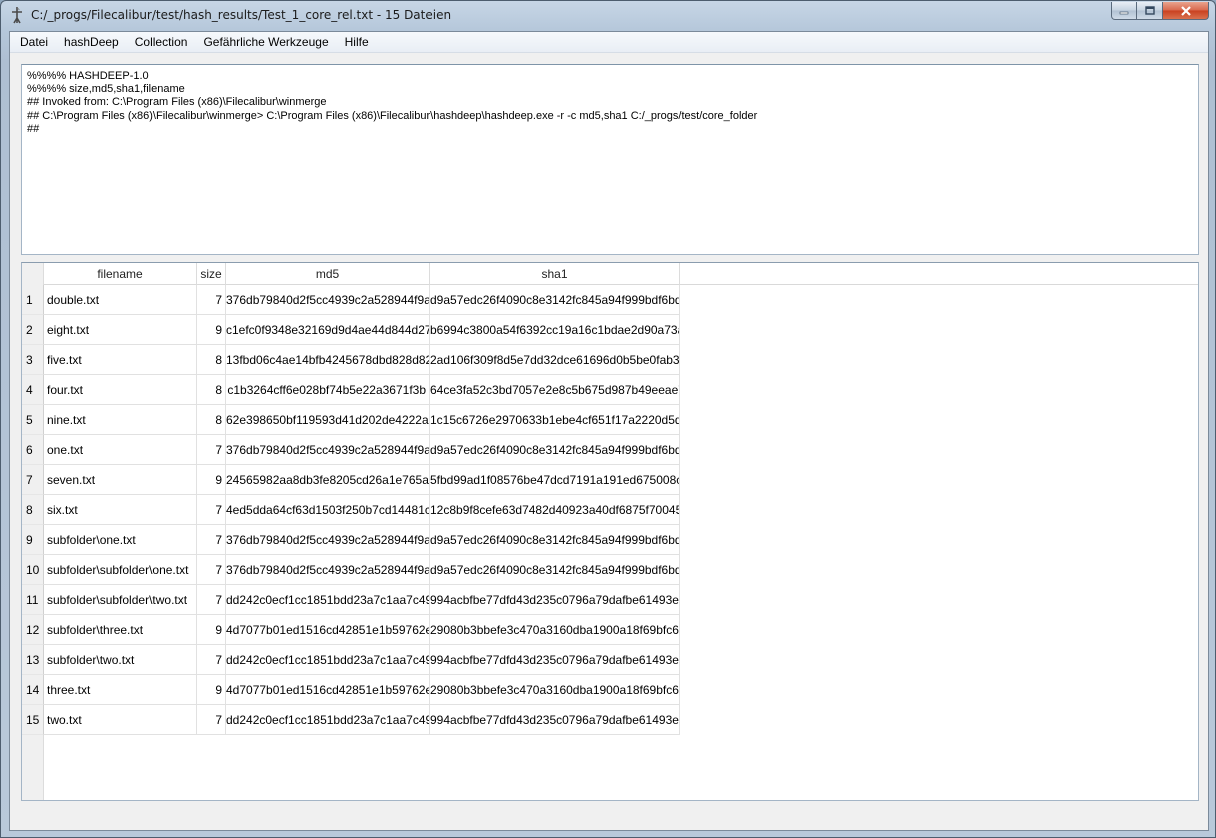 The image size is (1216, 838). Describe the element at coordinates (120, 360) in the screenshot. I see `cell-filename: five.txt` at that location.